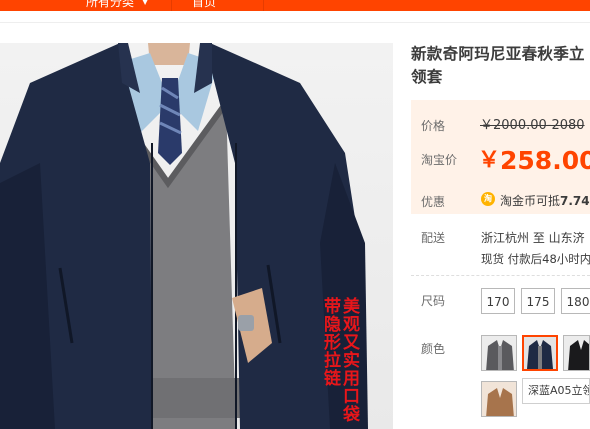 This screenshot has height=429, width=590. I want to click on sale-price: ￥258.00, so click(534, 158).